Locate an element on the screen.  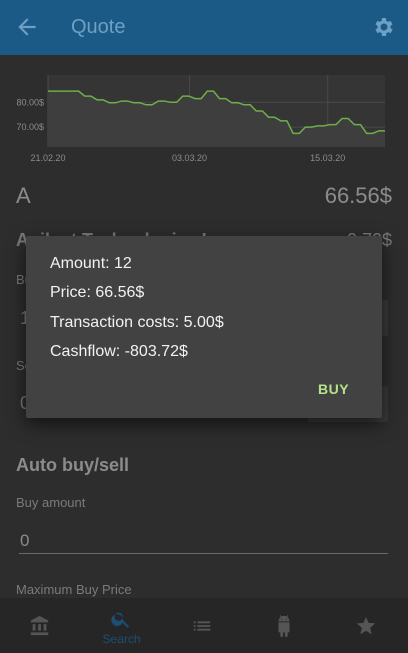
nav-list is located at coordinates (202, 625).